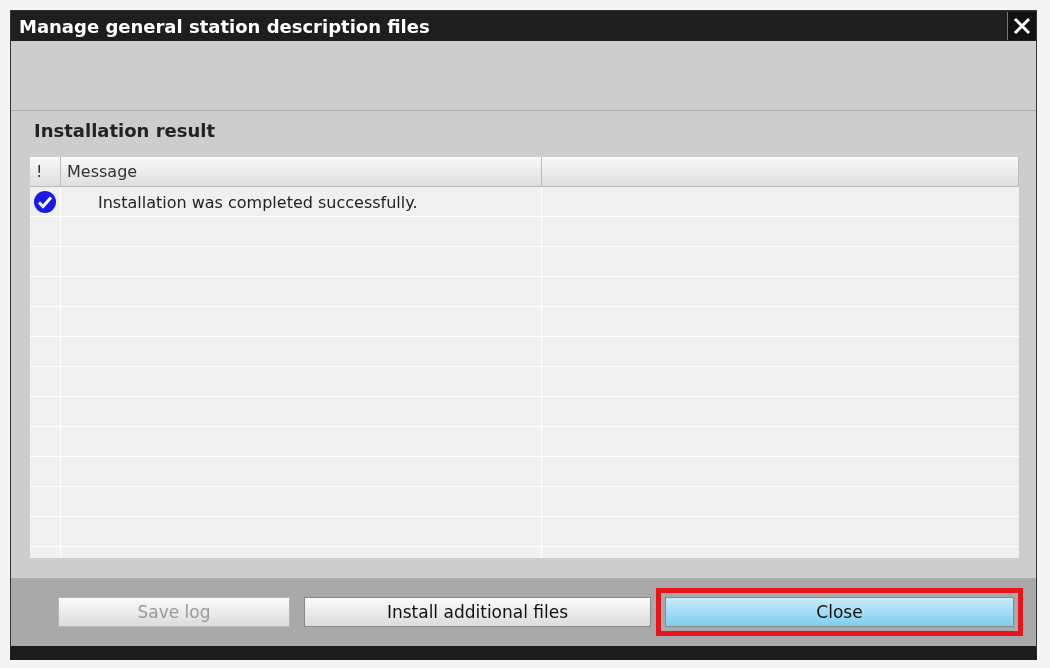 This screenshot has width=1050, height=668. Describe the element at coordinates (257, 202) in the screenshot. I see `table-cell-text: Installation was completed successfully.` at that location.